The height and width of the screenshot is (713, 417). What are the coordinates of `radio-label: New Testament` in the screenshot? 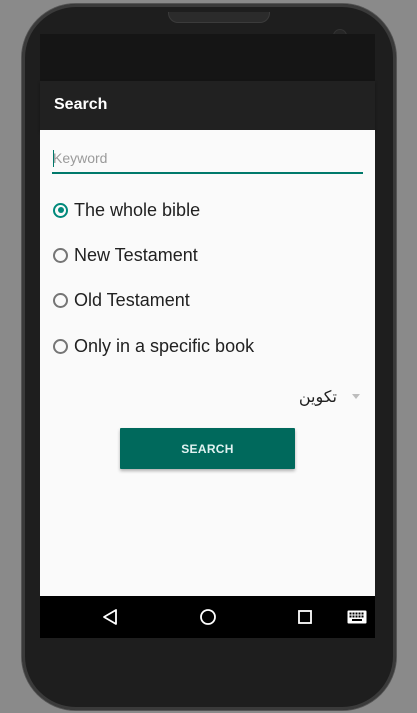 It's located at (136, 254).